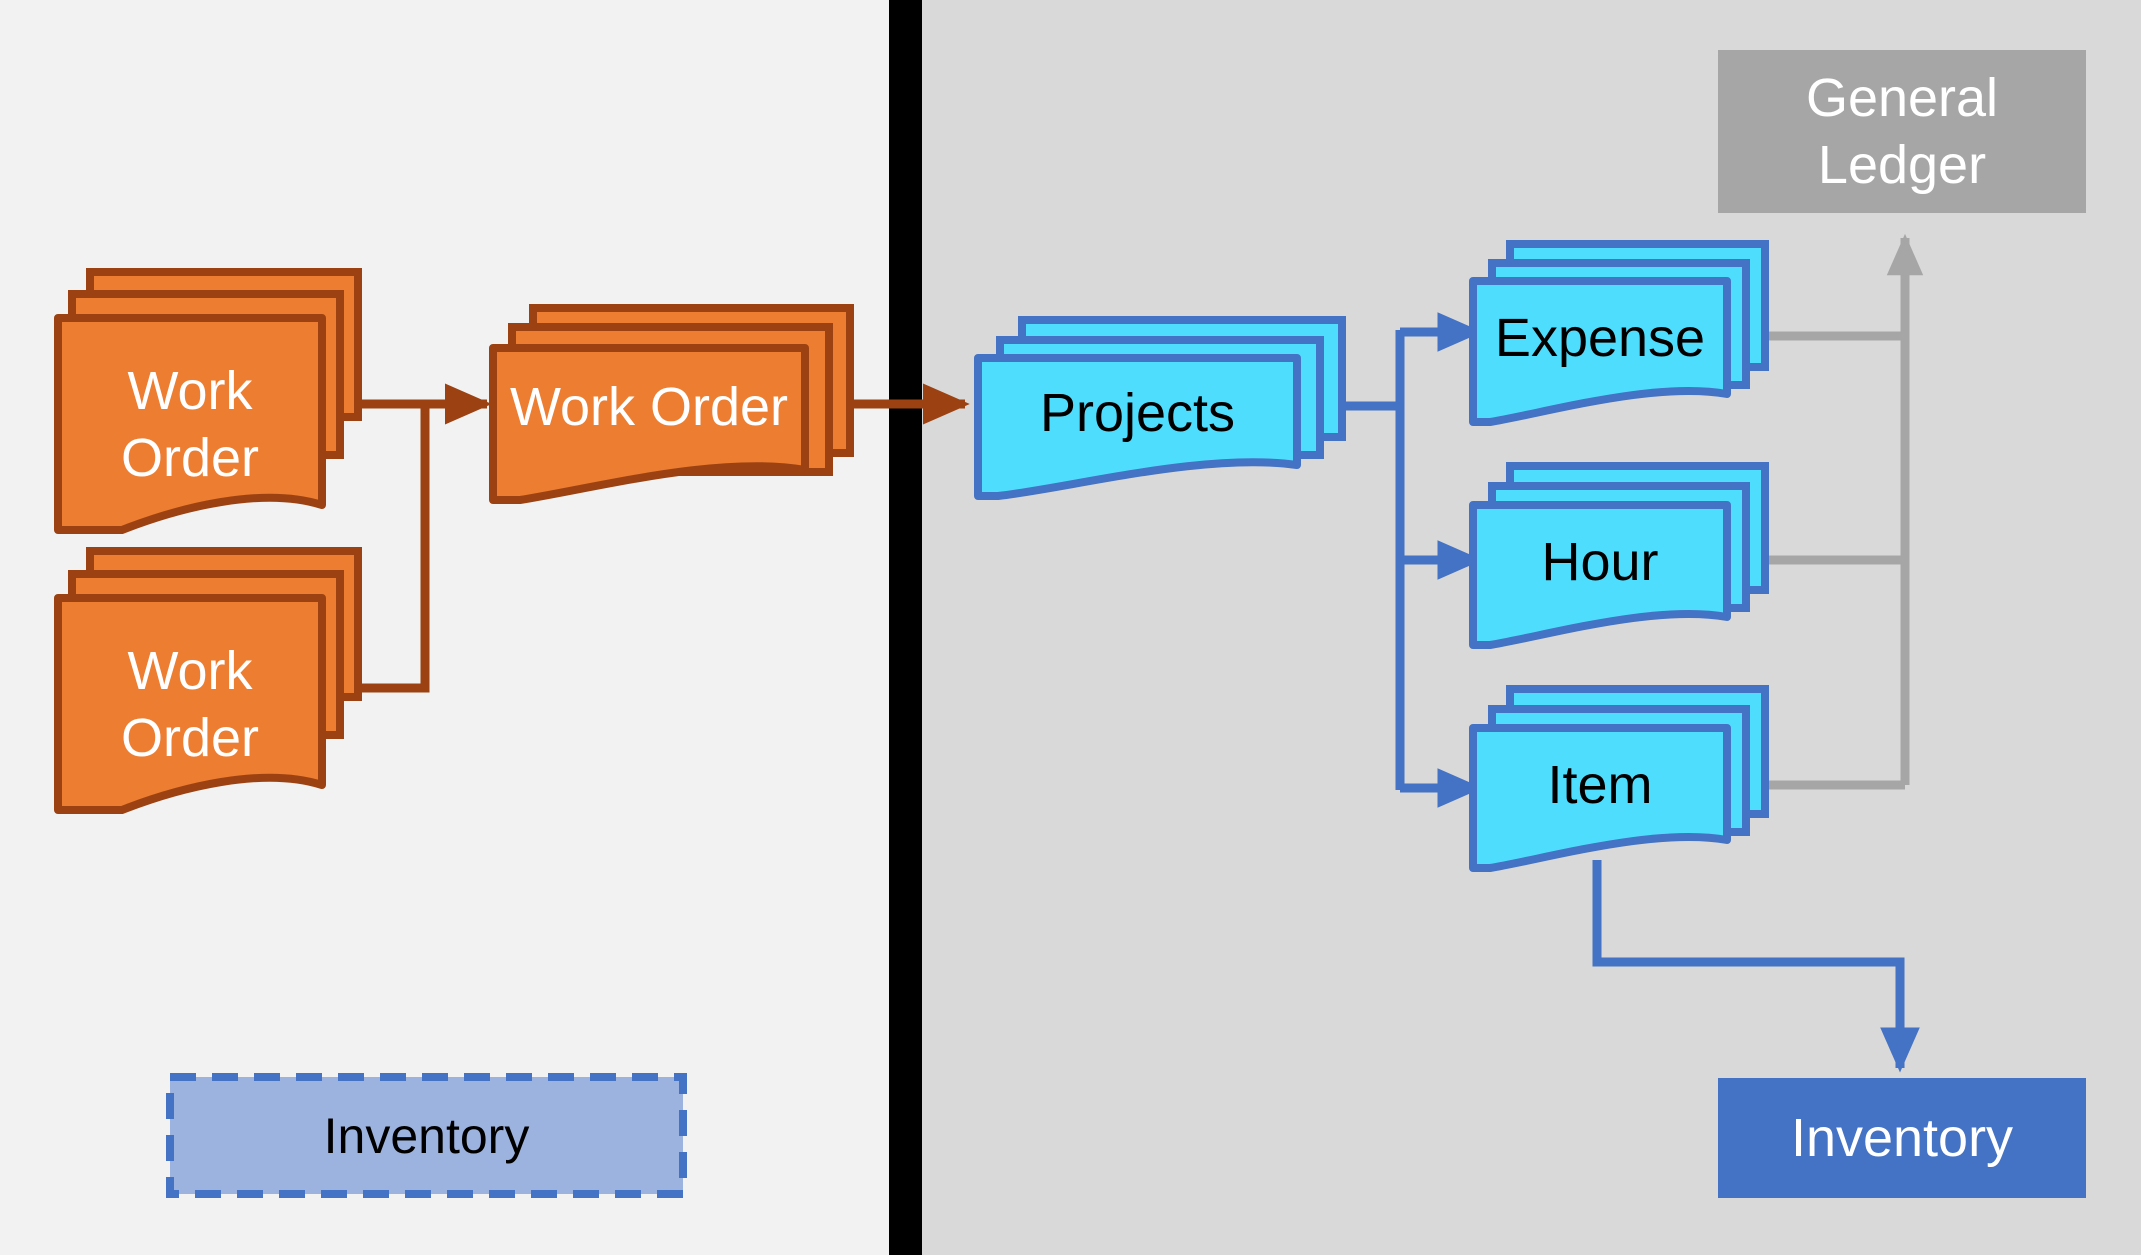 The image size is (2141, 1255). Describe the element at coordinates (1619, 333) in the screenshot. I see `node-expense` at that location.